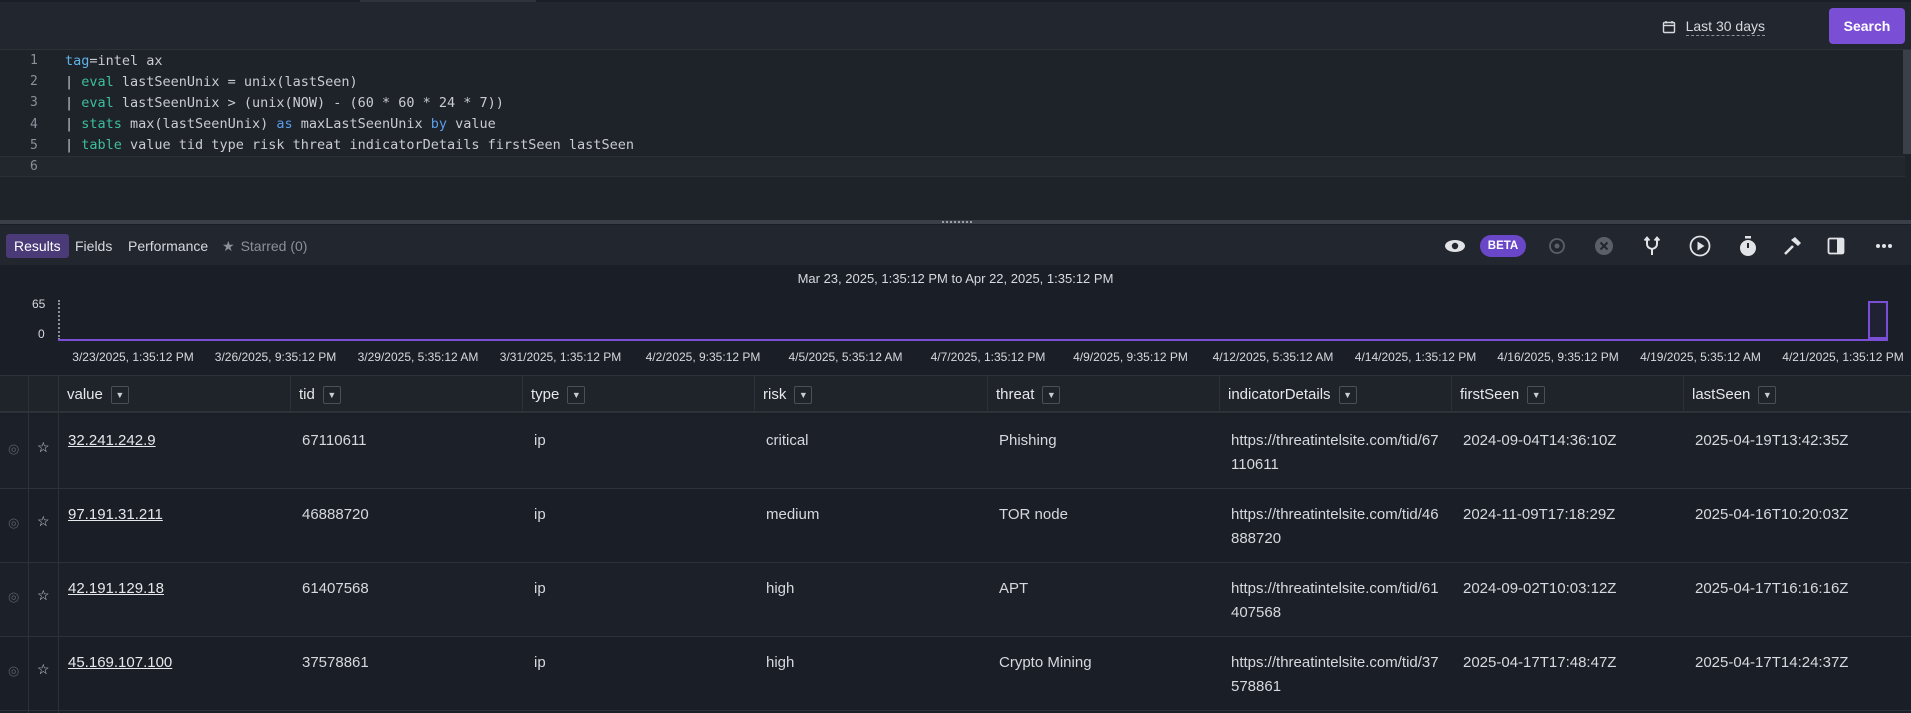 The height and width of the screenshot is (713, 1911). What do you see at coordinates (1668, 27) in the screenshot?
I see `calendar-icon` at bounding box center [1668, 27].